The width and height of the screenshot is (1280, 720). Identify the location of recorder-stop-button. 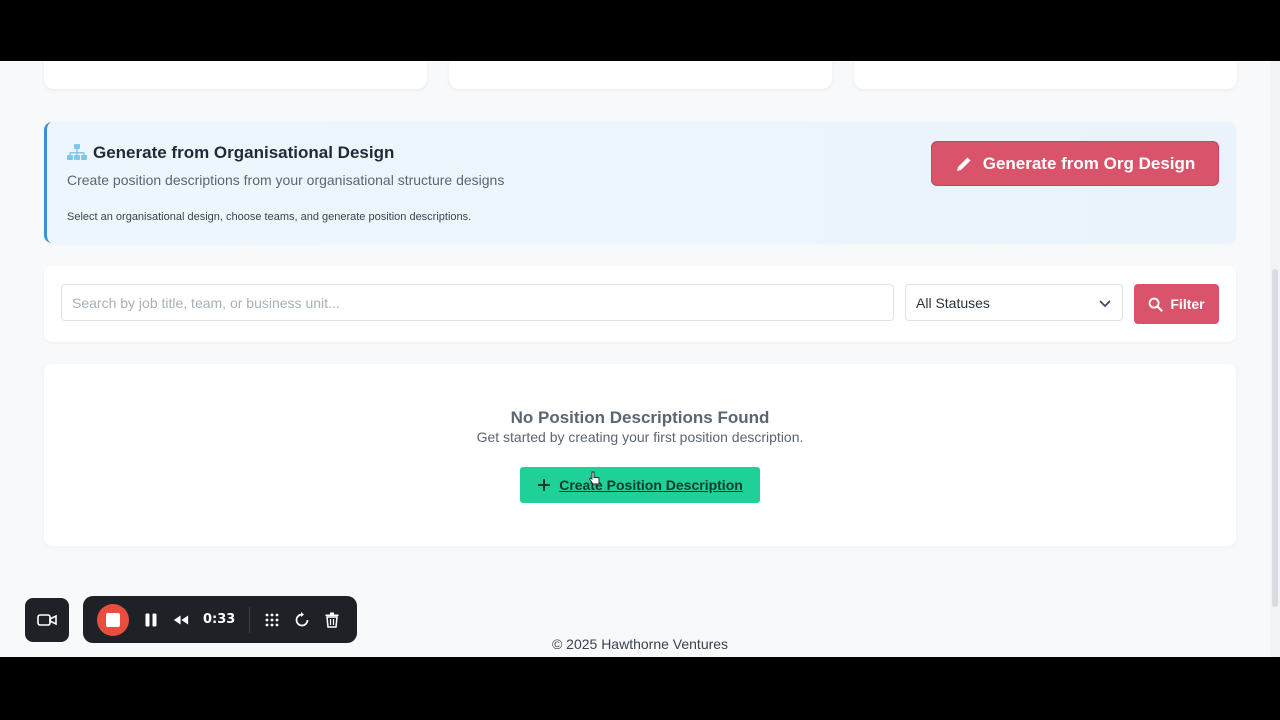
(113, 619).